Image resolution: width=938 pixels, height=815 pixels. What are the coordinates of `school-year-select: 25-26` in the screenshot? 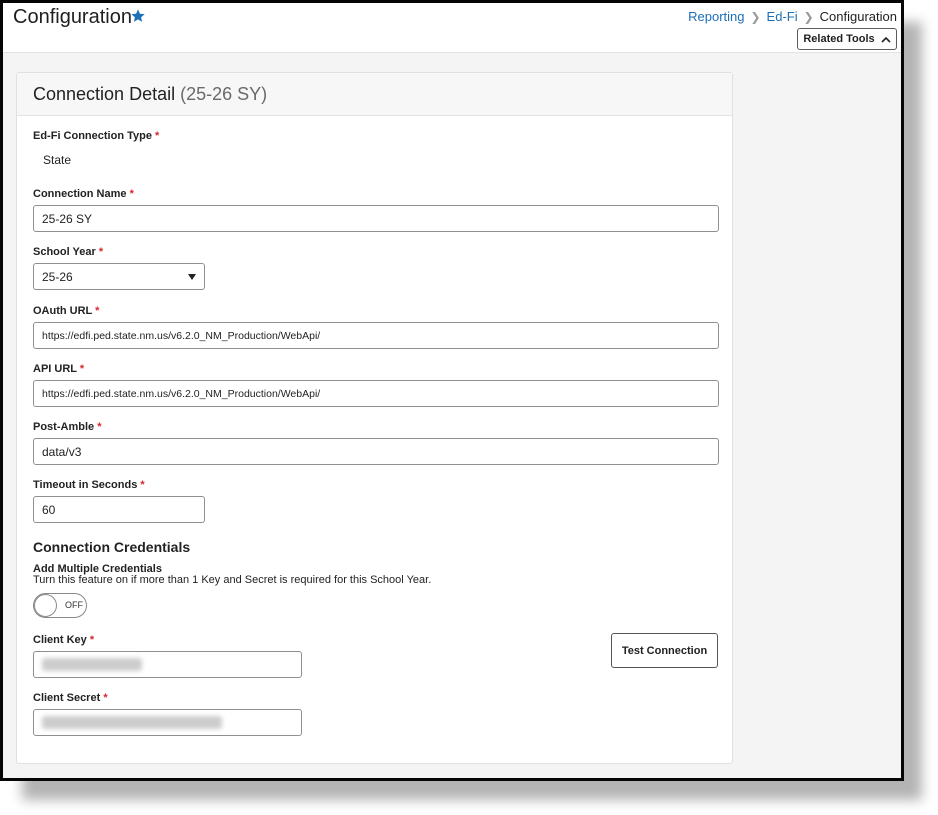 It's located at (119, 276).